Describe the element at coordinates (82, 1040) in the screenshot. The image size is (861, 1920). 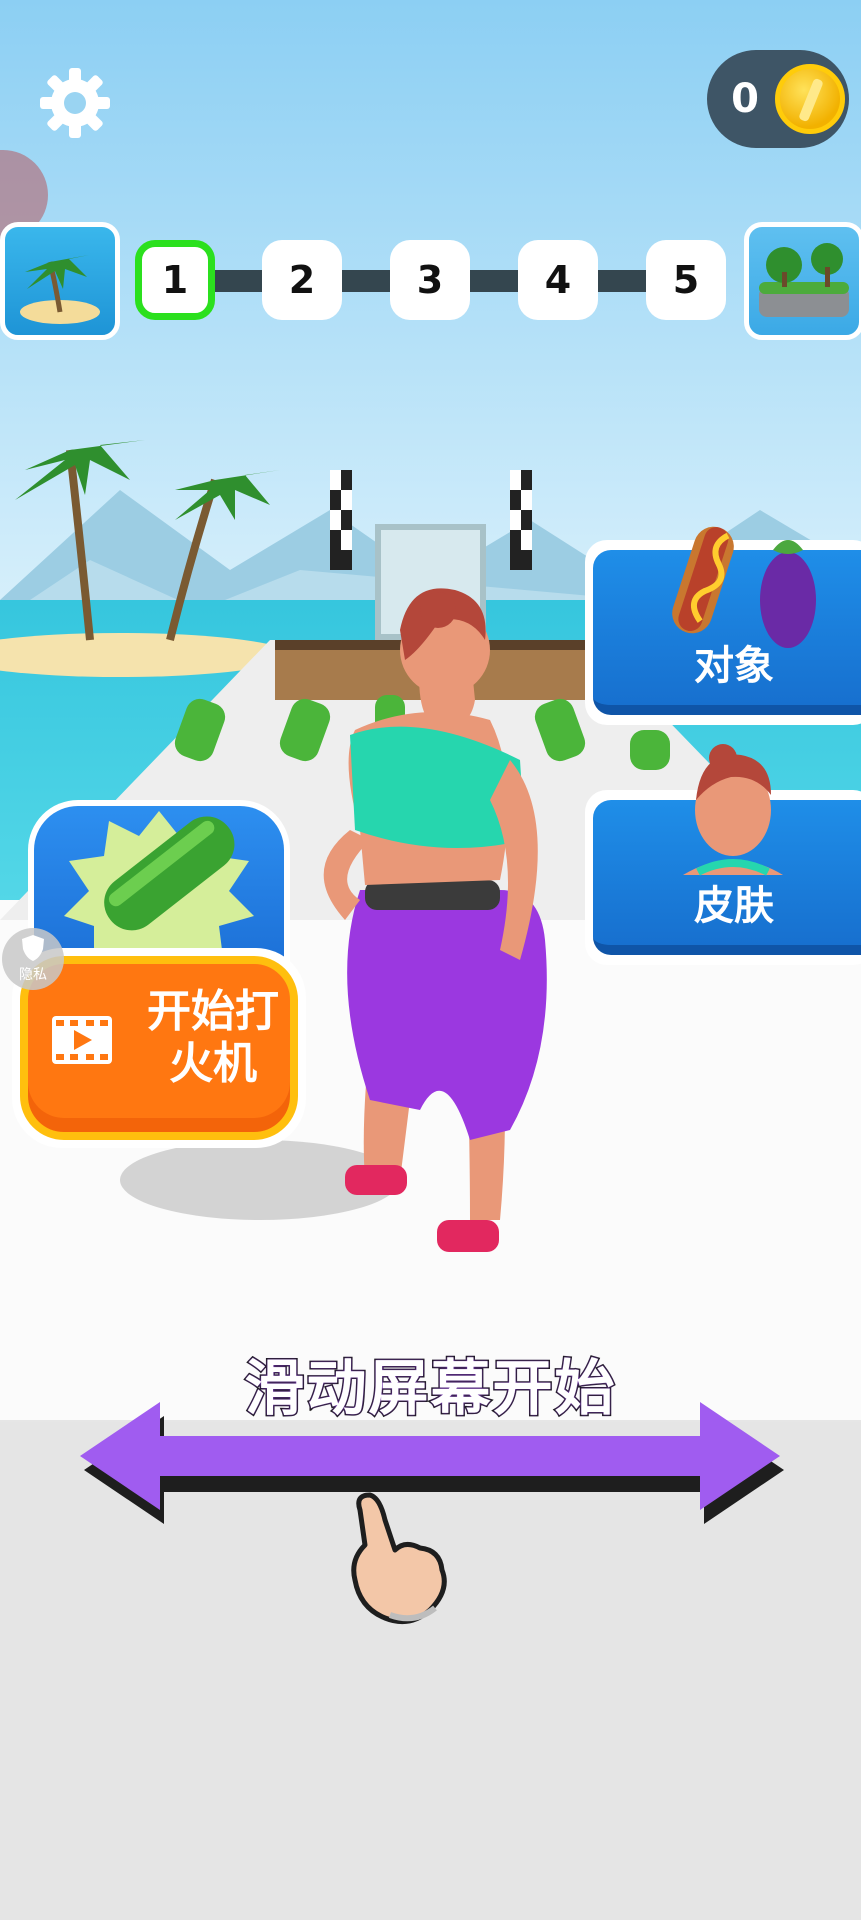
I see `film-icon` at that location.